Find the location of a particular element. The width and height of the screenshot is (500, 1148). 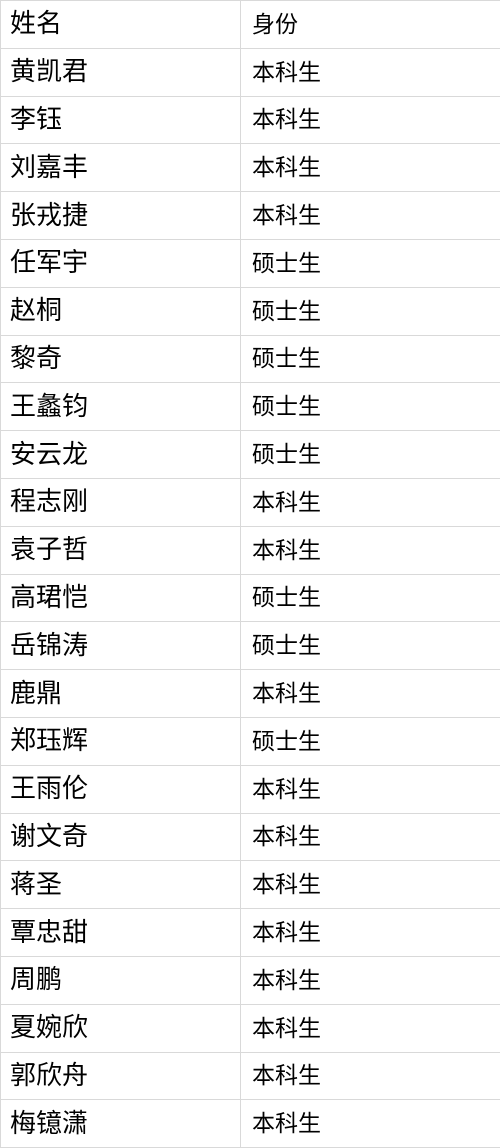

column-header-name: 姓名 is located at coordinates (120, 24).